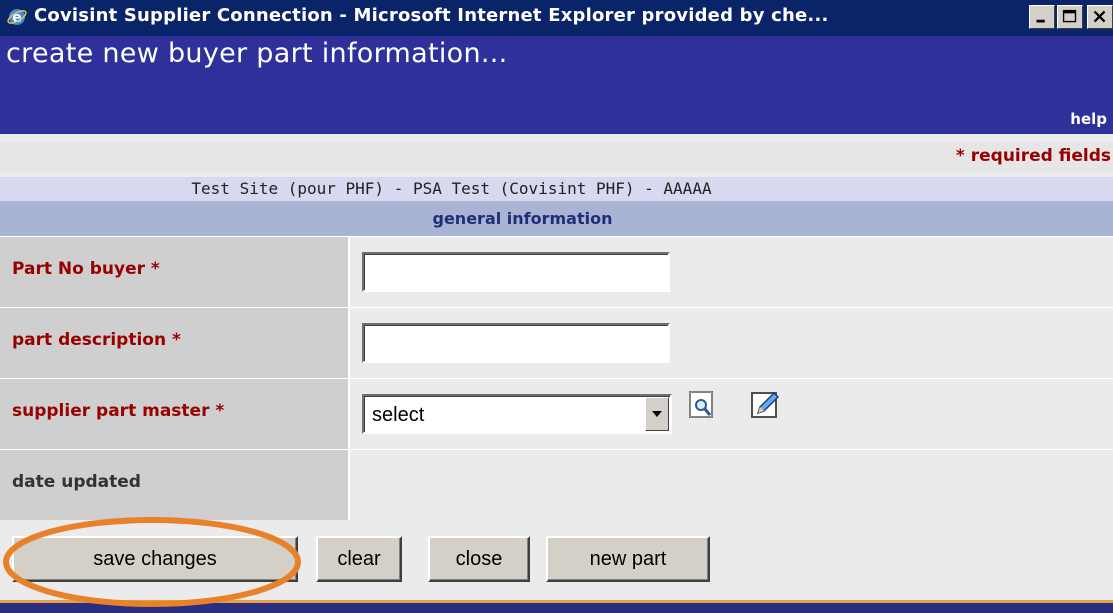  Describe the element at coordinates (522, 218) in the screenshot. I see `section-title: general information` at that location.